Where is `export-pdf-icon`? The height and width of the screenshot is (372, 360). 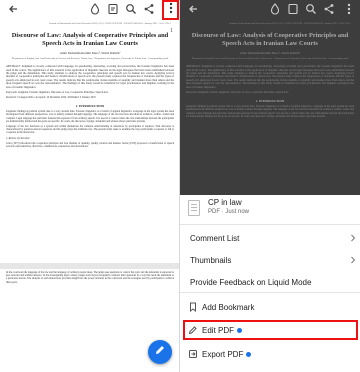 export-pdf-icon is located at coordinates (193, 354).